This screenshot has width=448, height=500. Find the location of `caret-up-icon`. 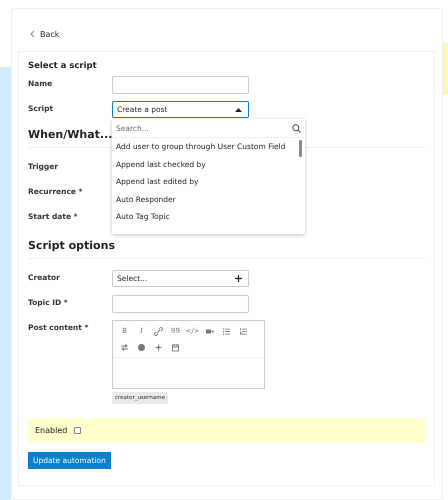

caret-up-icon is located at coordinates (238, 110).